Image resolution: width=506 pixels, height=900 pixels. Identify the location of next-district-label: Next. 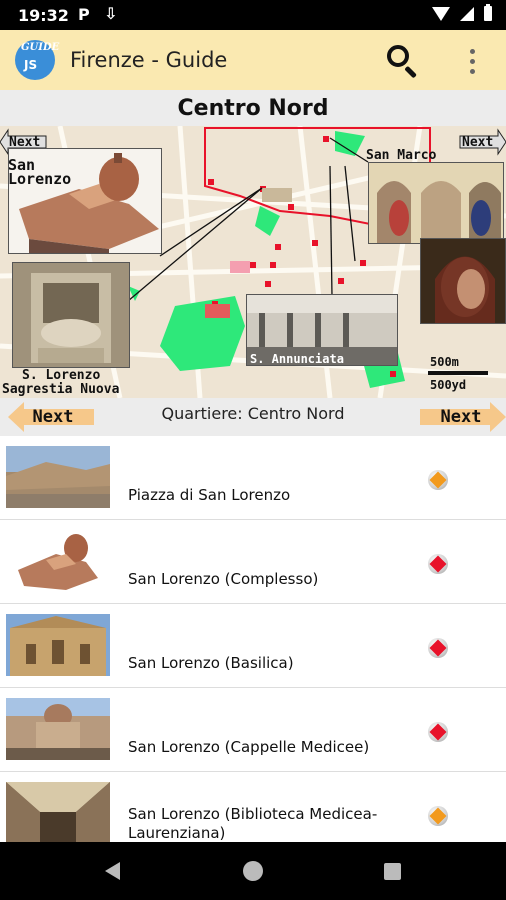
(461, 417).